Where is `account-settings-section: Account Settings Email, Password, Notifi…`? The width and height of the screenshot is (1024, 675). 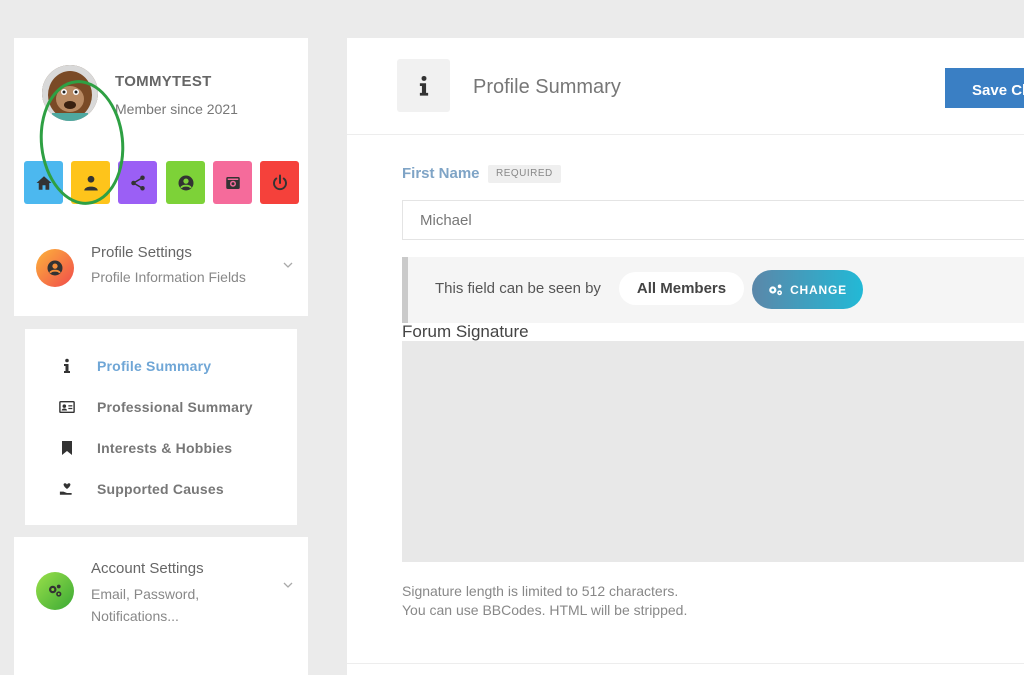 account-settings-section: Account Settings Email, Password, Notifi… is located at coordinates (161, 606).